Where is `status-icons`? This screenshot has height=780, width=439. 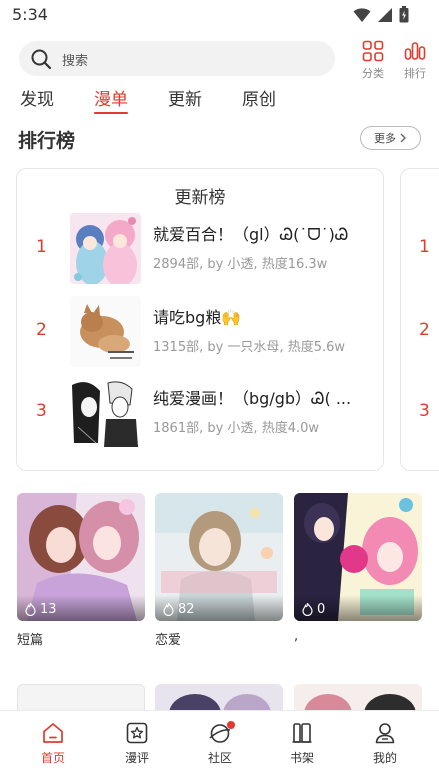 status-icons is located at coordinates (381, 14).